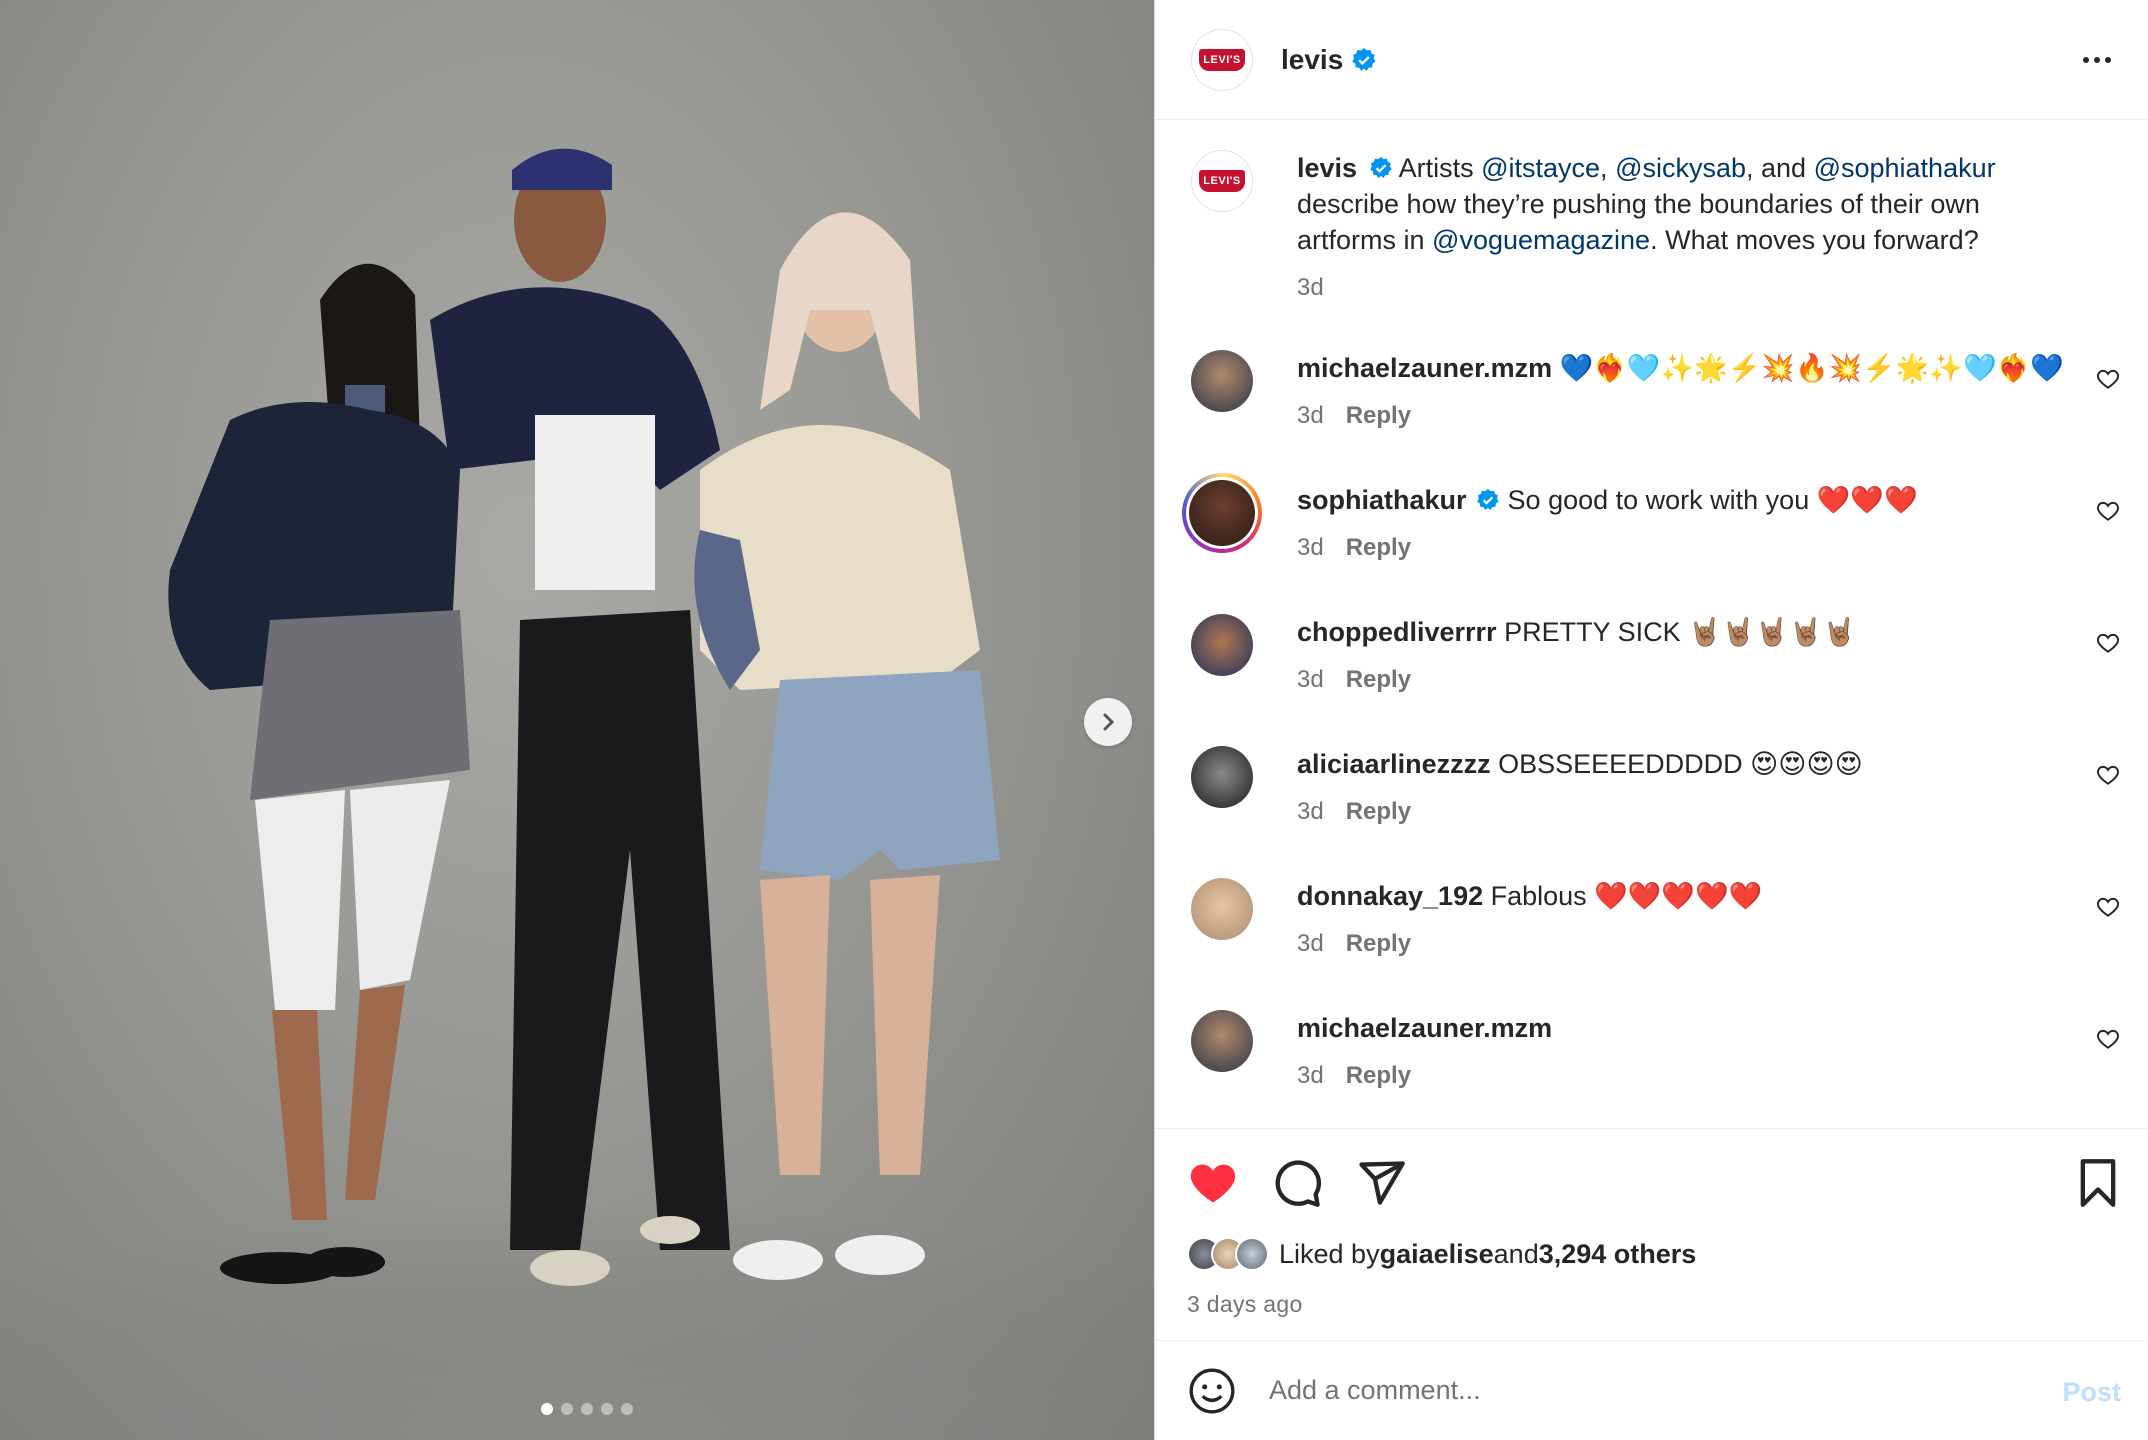  I want to click on share-button, so click(1381, 1185).